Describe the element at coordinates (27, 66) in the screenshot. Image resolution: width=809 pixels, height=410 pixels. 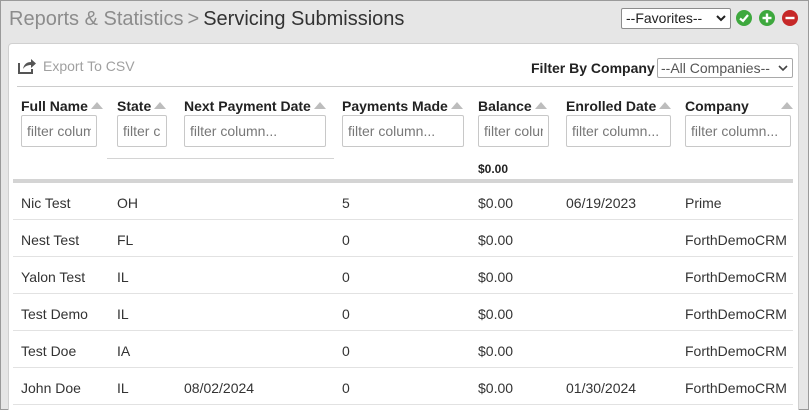
I see `export-icon` at that location.